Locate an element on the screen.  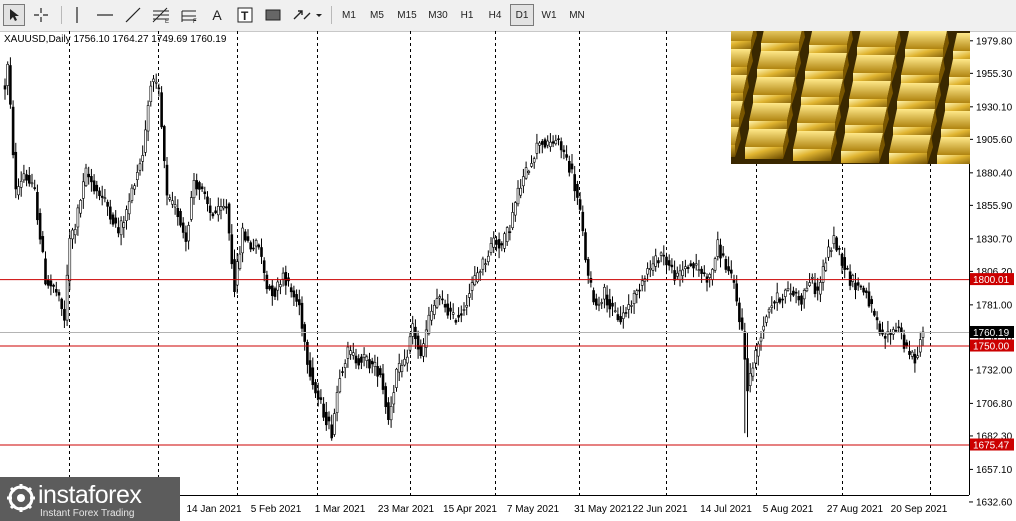
timeframe-h1: H1 is located at coordinates (467, 15).